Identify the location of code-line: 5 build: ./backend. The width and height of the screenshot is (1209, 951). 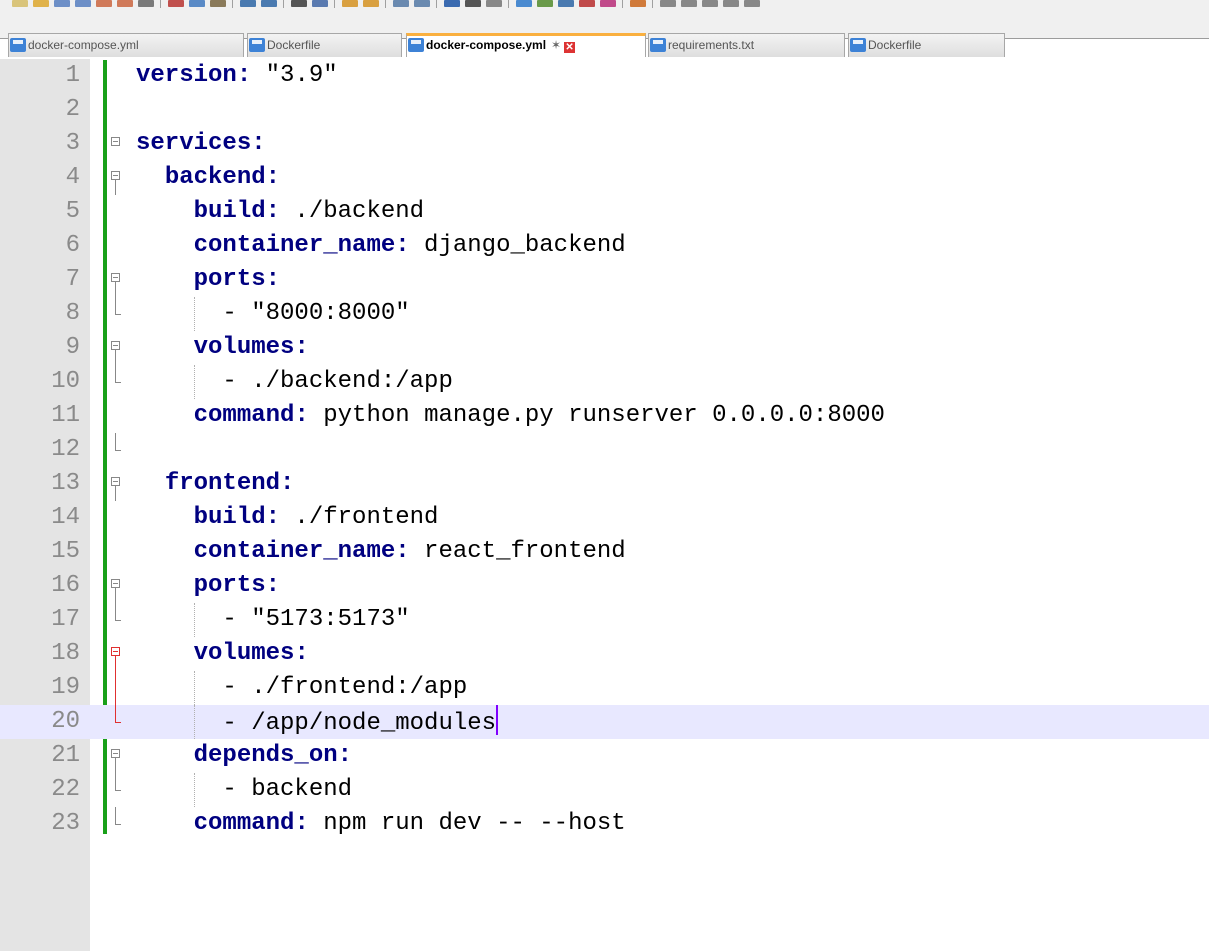
(604, 212).